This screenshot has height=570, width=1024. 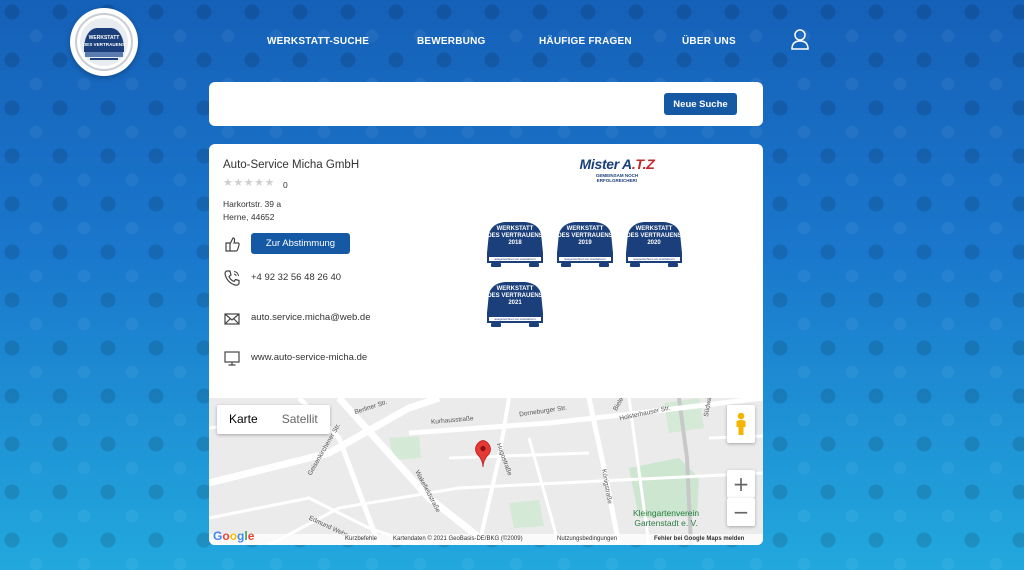 I want to click on partner-name-main: Mister A, so click(x=606, y=164).